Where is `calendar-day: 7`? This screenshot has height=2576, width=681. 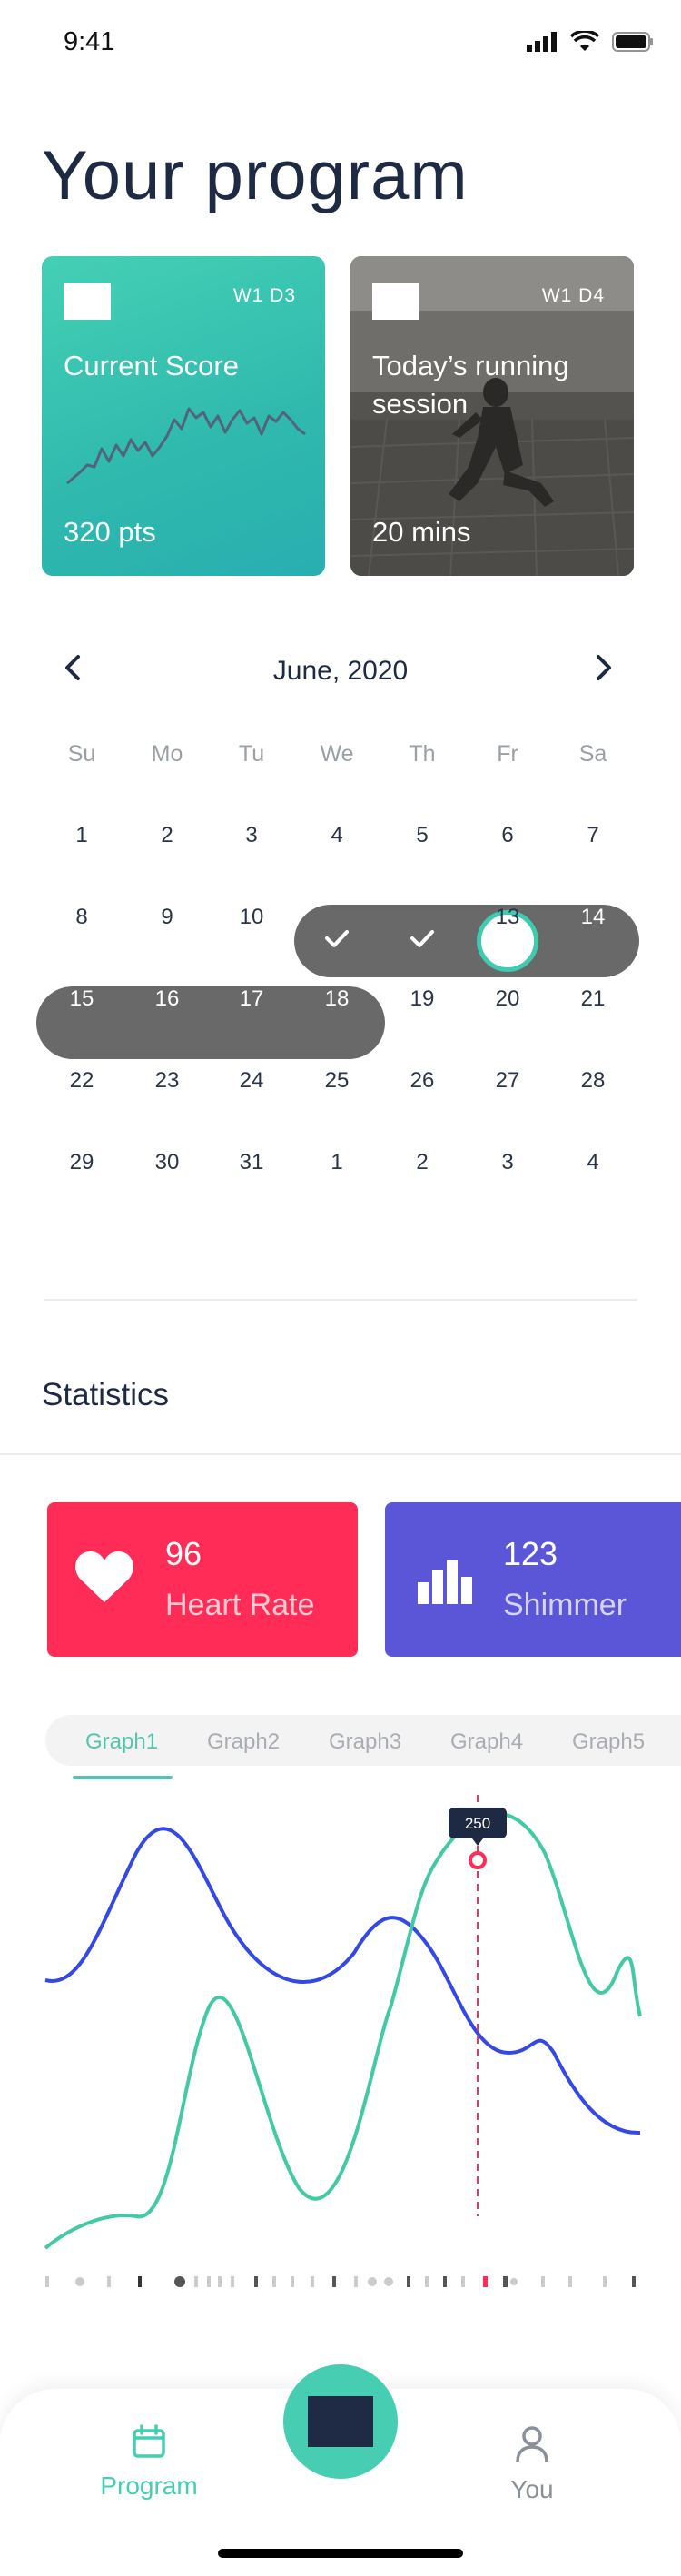 calendar-day: 7 is located at coordinates (593, 835).